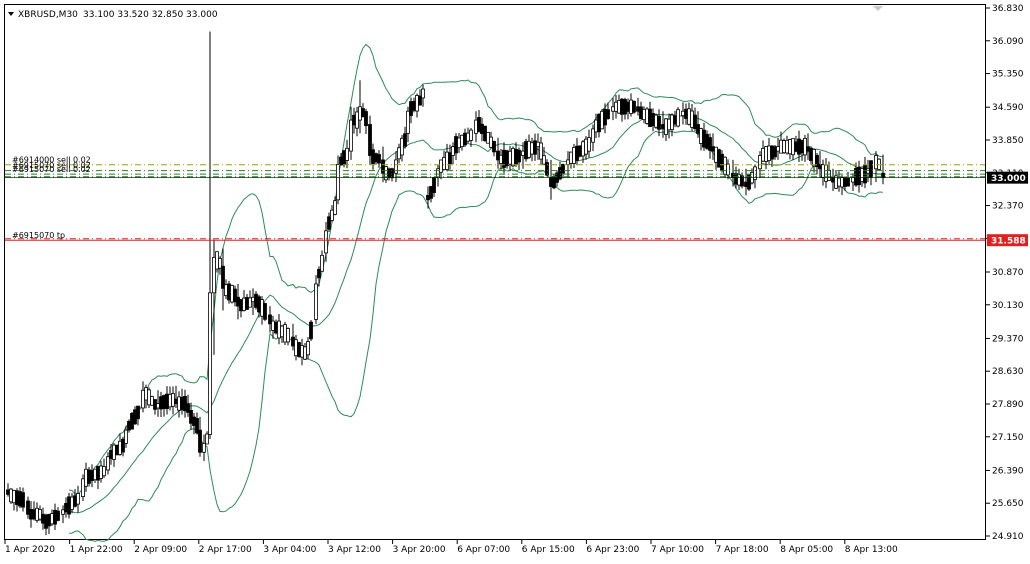 This screenshot has height=564, width=1030. Describe the element at coordinates (30, 550) in the screenshot. I see `x-tick-label: 1 Apr 2020` at that location.